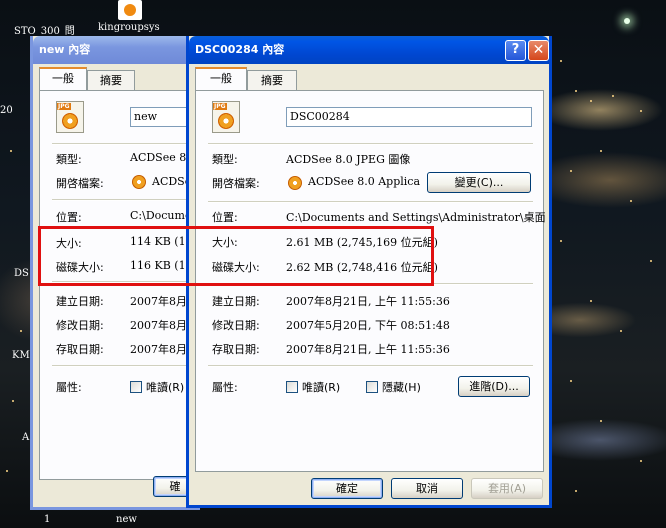 This screenshot has height=528, width=666. What do you see at coordinates (409, 117) in the screenshot?
I see `filename-field: DSC00284` at bounding box center [409, 117].